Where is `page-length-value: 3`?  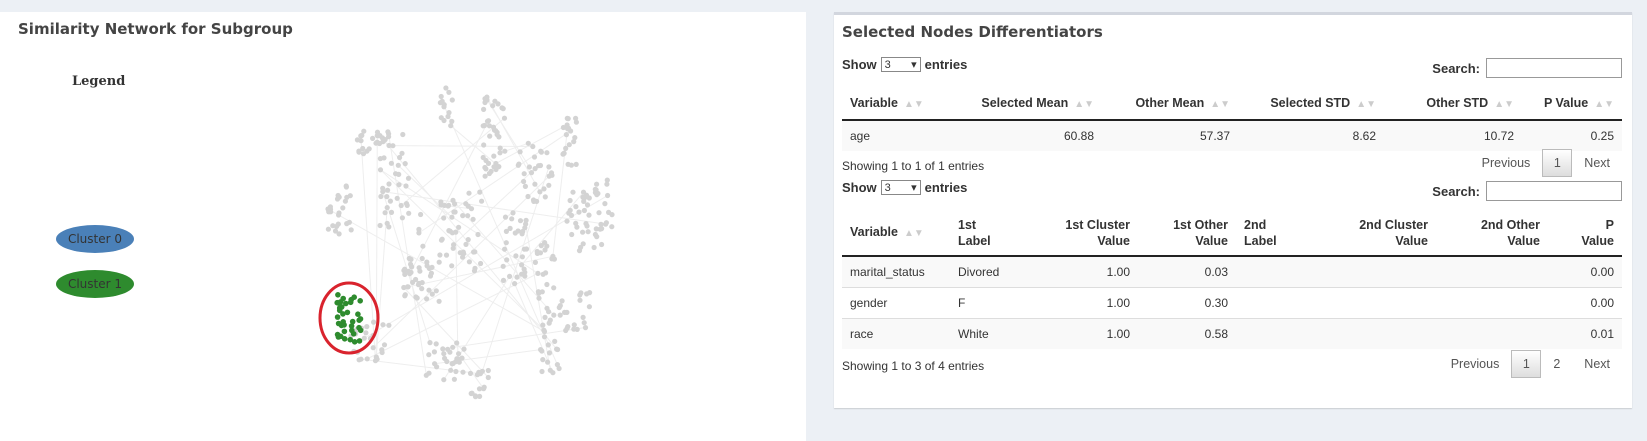
page-length-value: 3 is located at coordinates (887, 64).